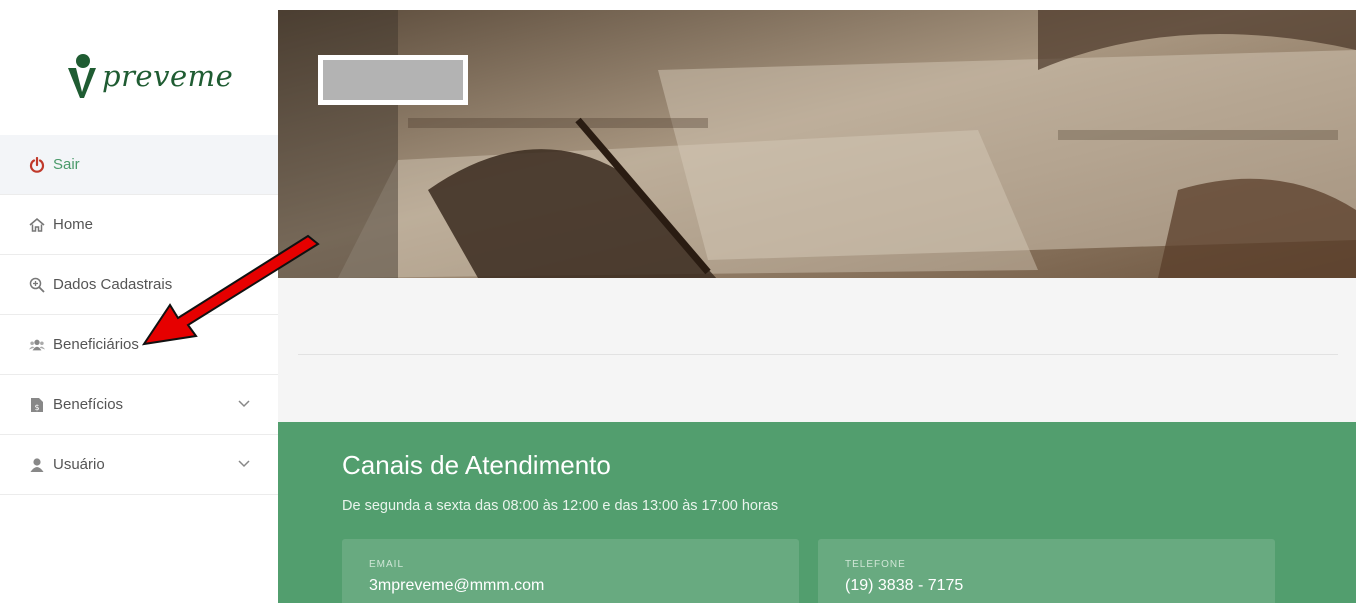  What do you see at coordinates (139, 405) in the screenshot?
I see `sidebar-item-beneficios: $ Benefícios` at bounding box center [139, 405].